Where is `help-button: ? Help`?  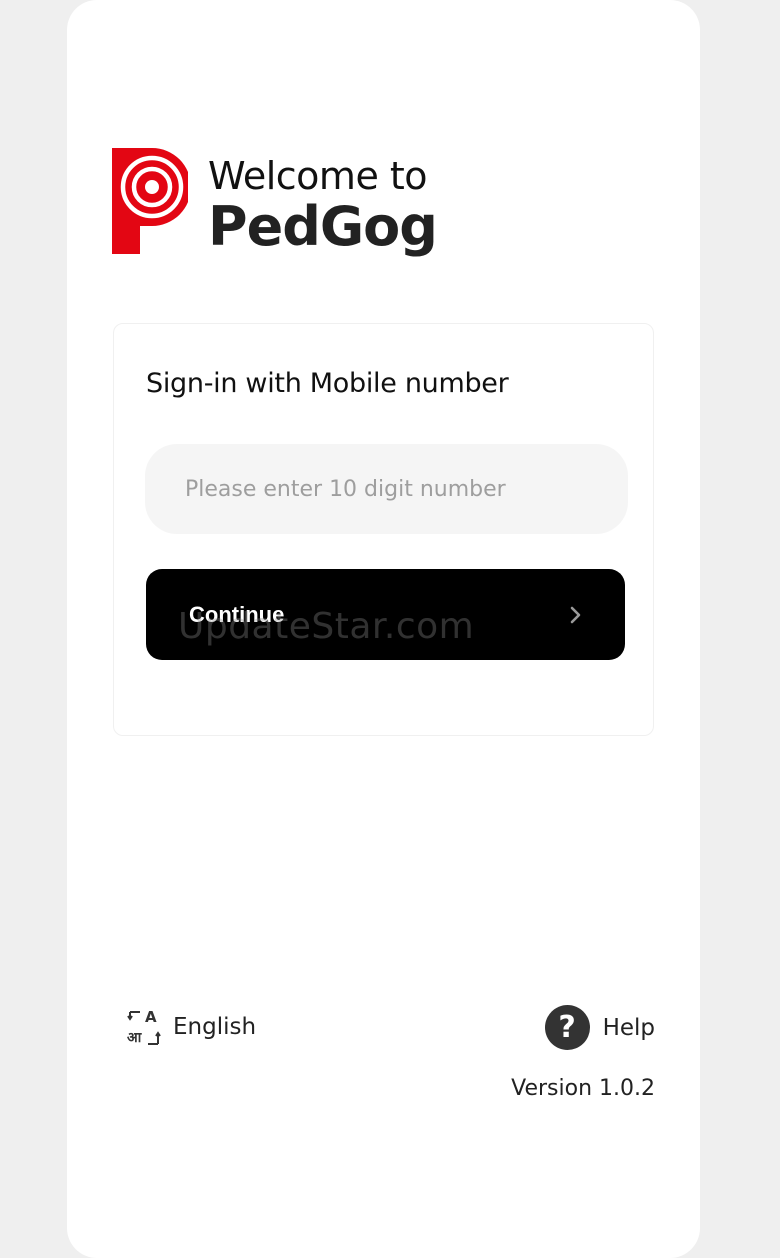
help-button: ? Help is located at coordinates (599, 1027).